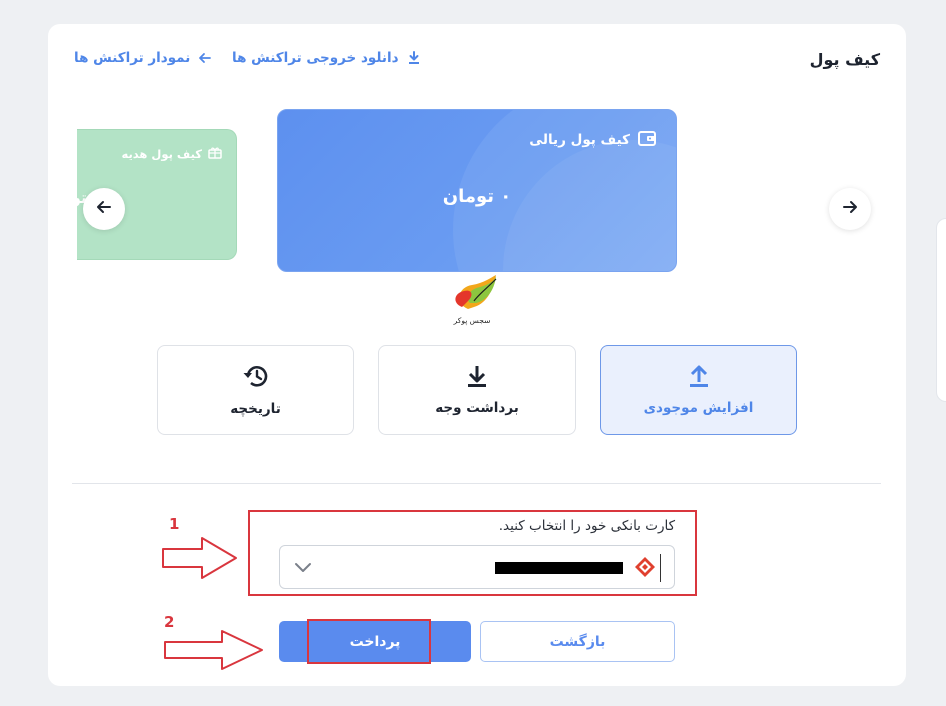 This screenshot has width=946, height=706. Describe the element at coordinates (132, 58) in the screenshot. I see `transactions-chart-label: نمودار تراکنش ها` at that location.